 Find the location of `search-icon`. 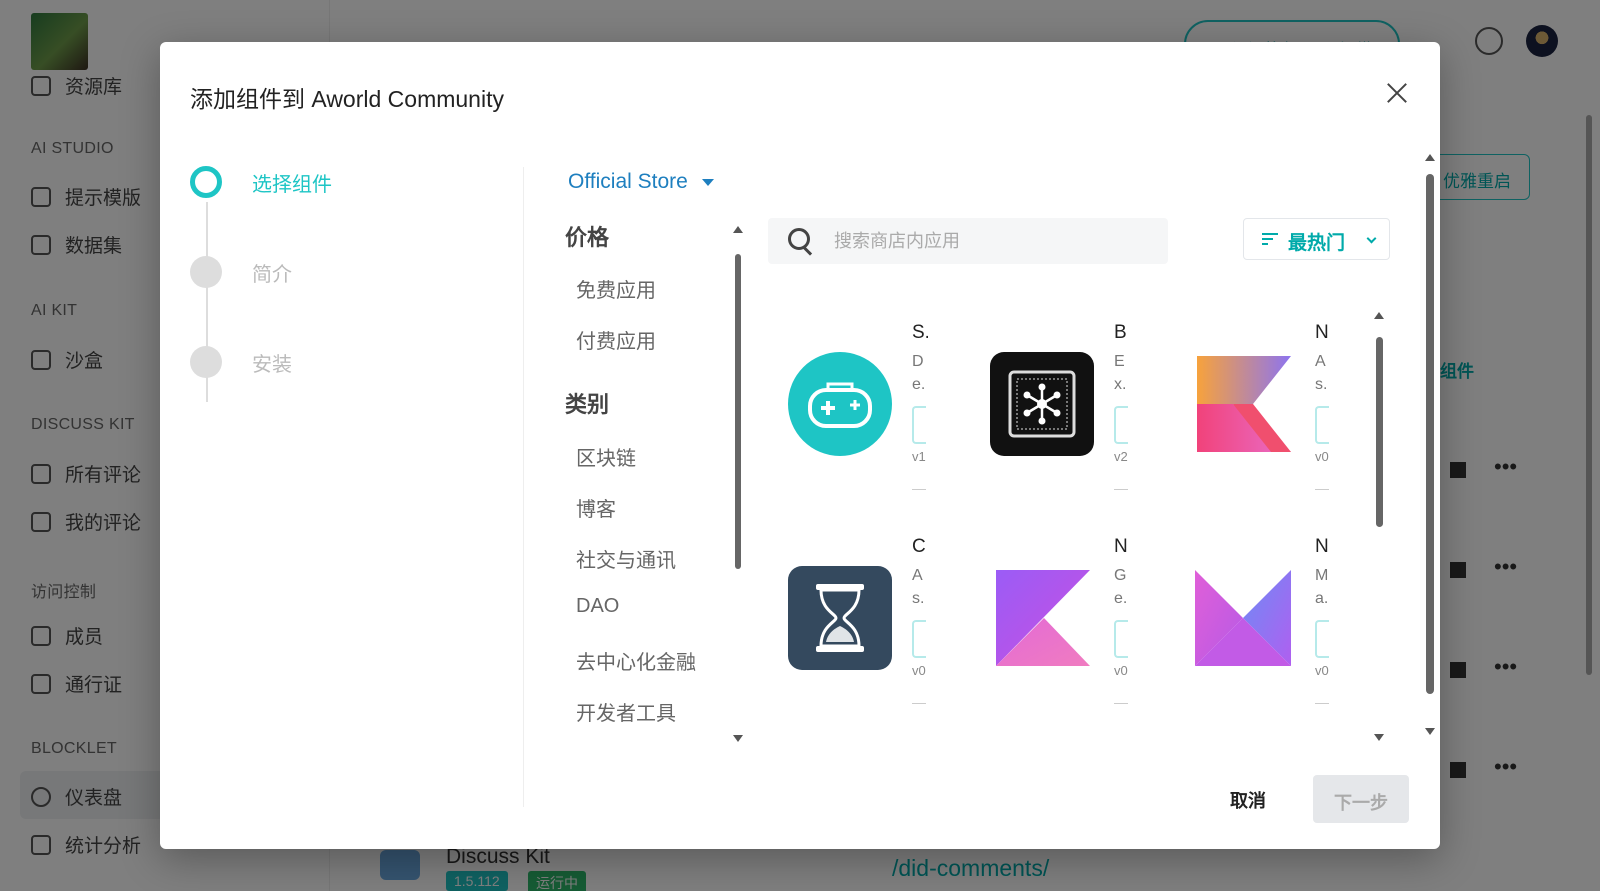

search-icon is located at coordinates (800, 240).